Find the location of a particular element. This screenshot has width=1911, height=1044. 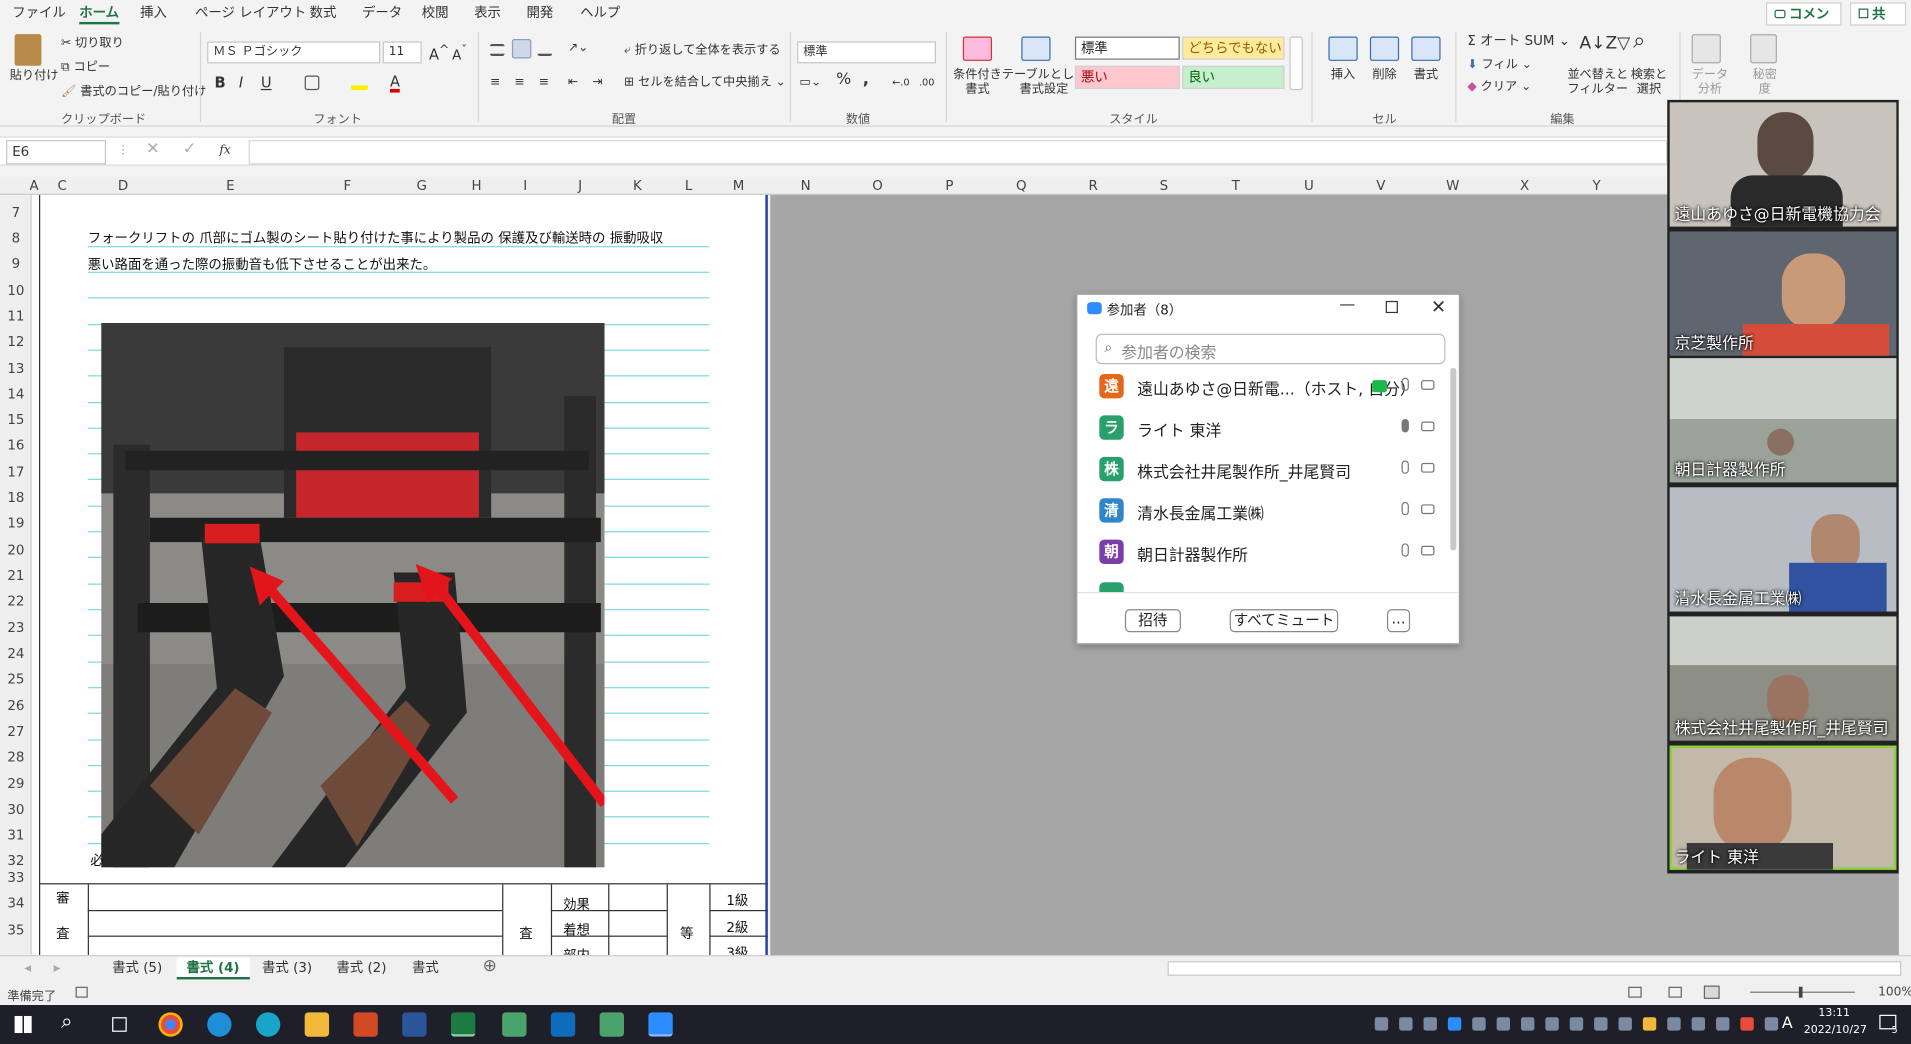

col-header: K is located at coordinates (637, 186).